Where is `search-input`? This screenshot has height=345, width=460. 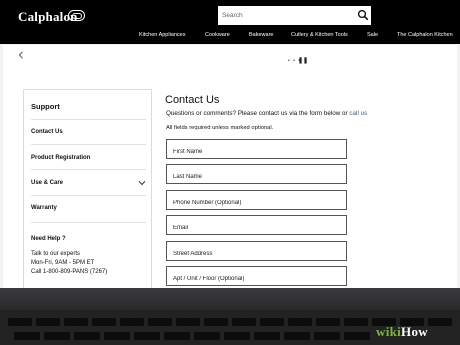
search-input is located at coordinates (283, 15).